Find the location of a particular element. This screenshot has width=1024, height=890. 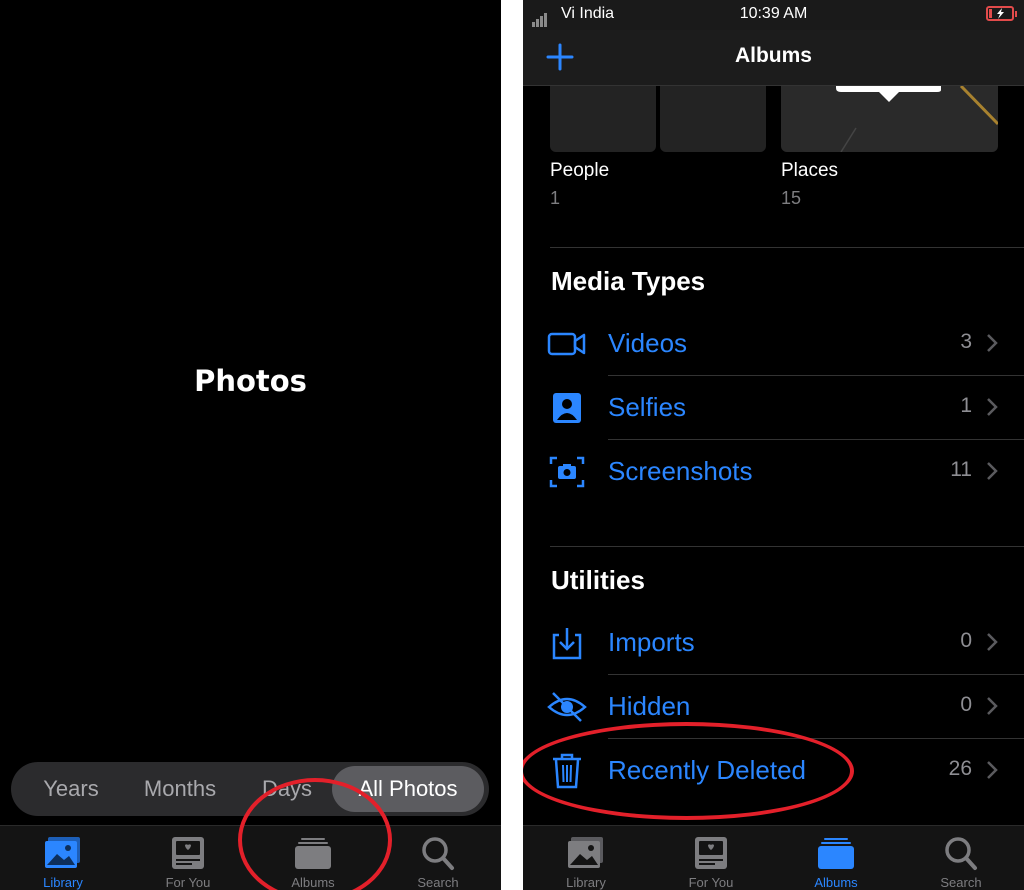

people-thumbnail-left is located at coordinates (603, 119).